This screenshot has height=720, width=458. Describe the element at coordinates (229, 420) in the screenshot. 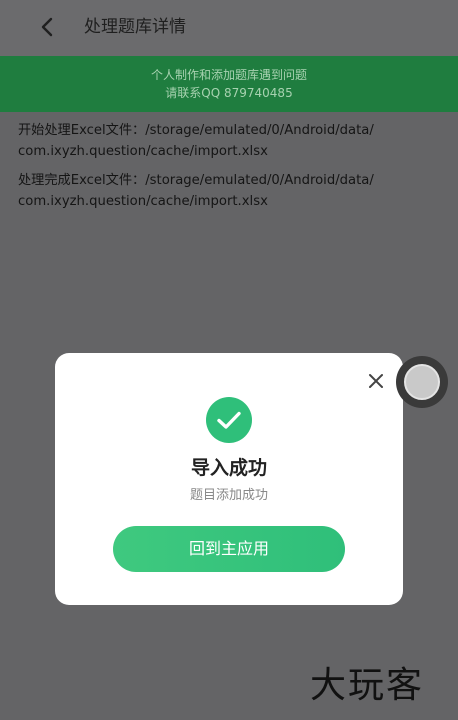

I see `check-circle-icon` at that location.